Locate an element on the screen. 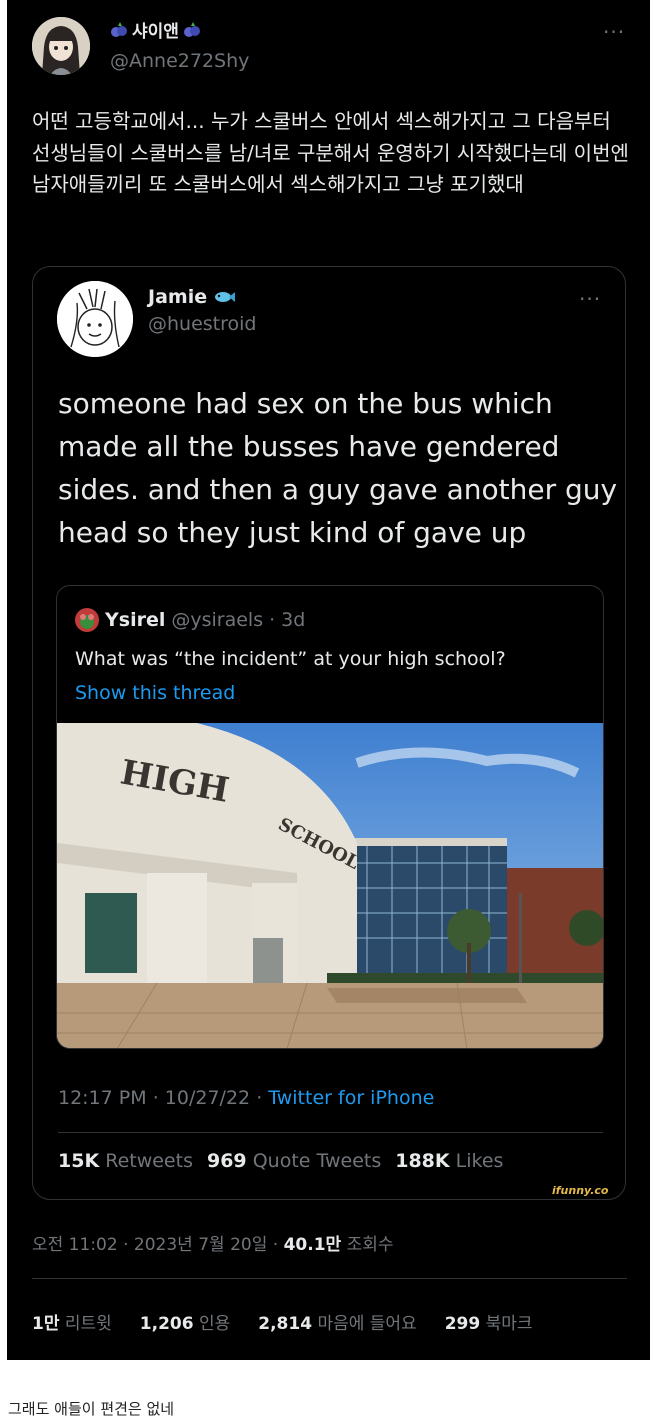 The image size is (654, 1421). display-name: 샤이앤 is located at coordinates (155, 29).